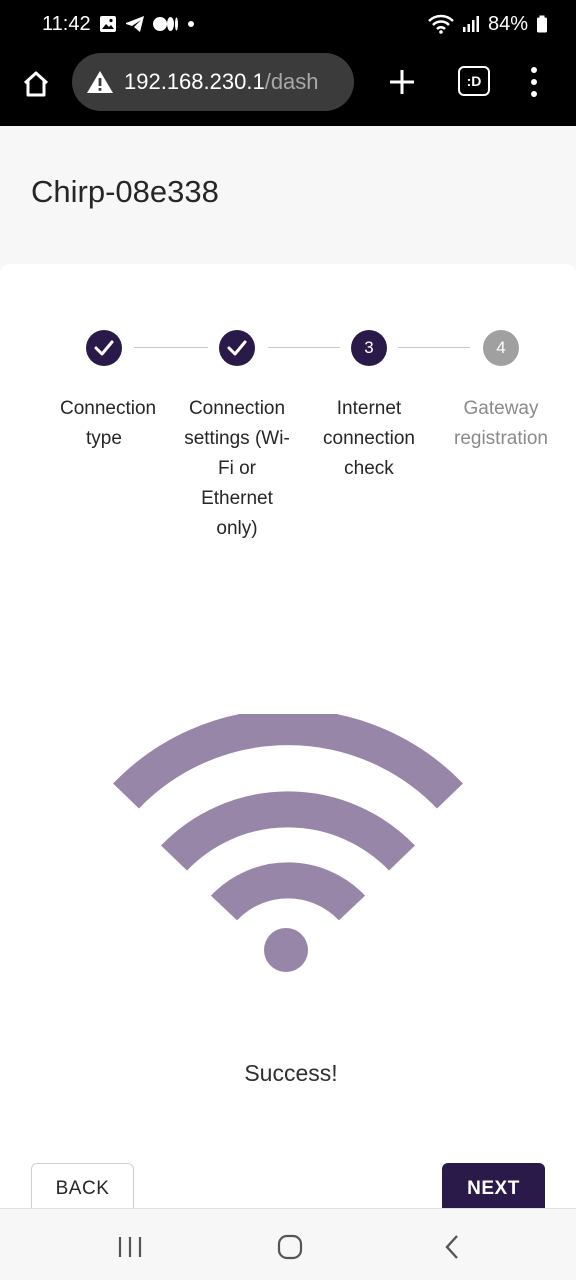  I want to click on browser-menu-button, so click(534, 82).